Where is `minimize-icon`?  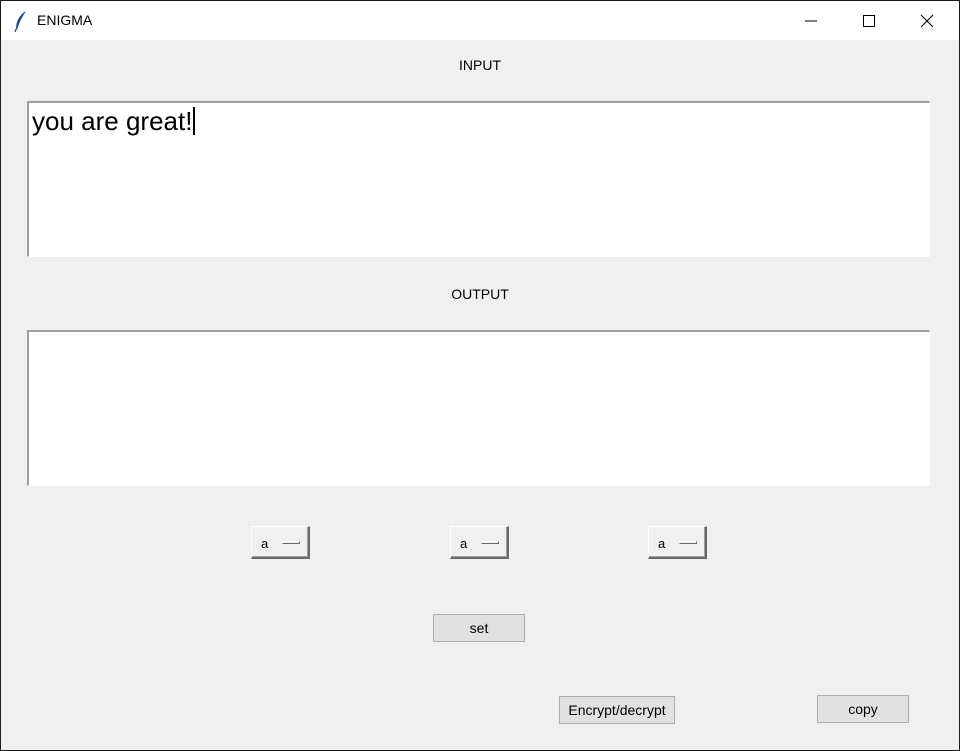 minimize-icon is located at coordinates (811, 20).